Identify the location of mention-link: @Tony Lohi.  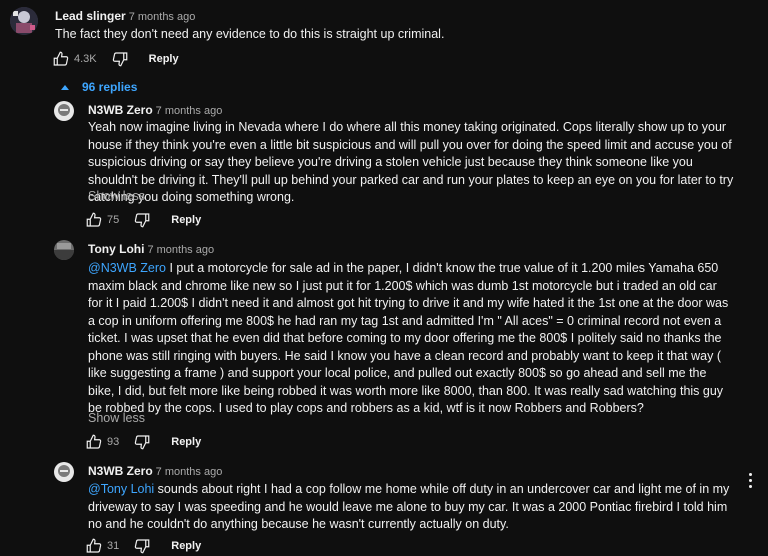
(121, 489).